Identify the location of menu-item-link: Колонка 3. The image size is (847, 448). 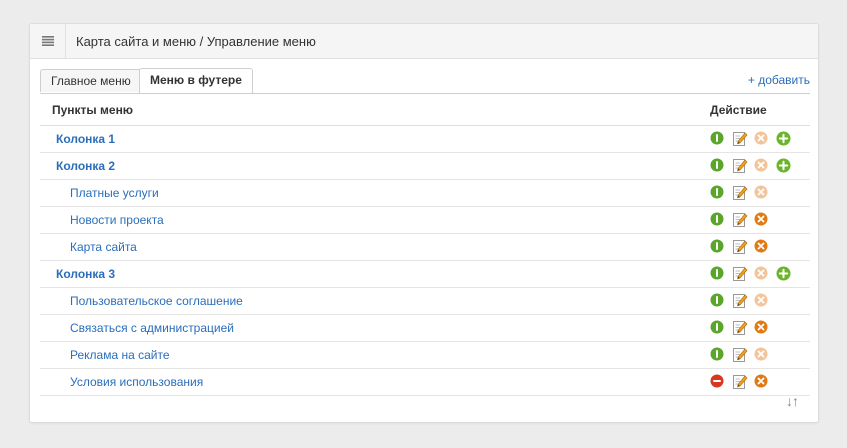
(77, 274).